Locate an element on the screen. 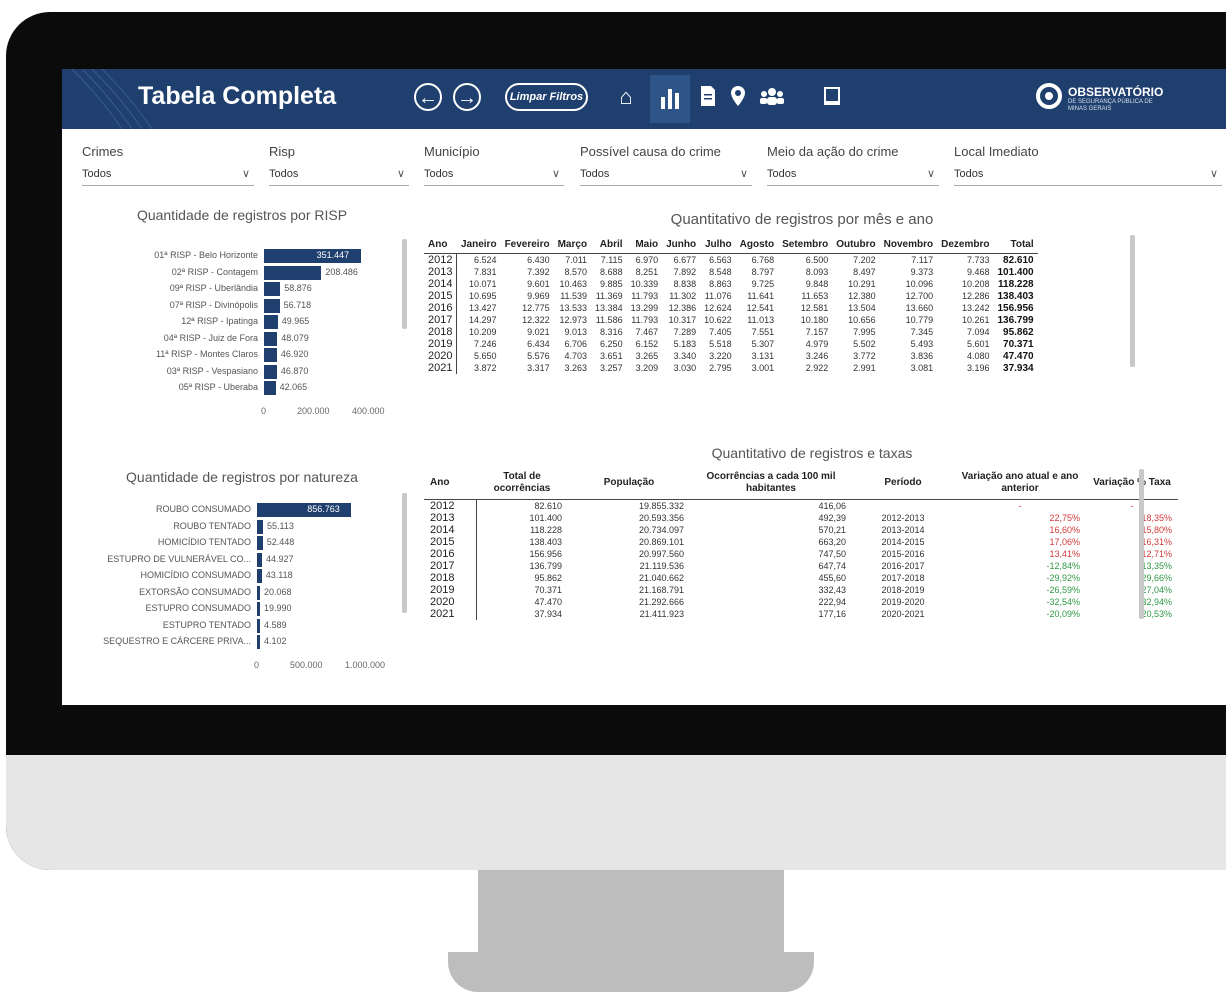 This screenshot has height=992, width=1226. people-icon is located at coordinates (772, 98).